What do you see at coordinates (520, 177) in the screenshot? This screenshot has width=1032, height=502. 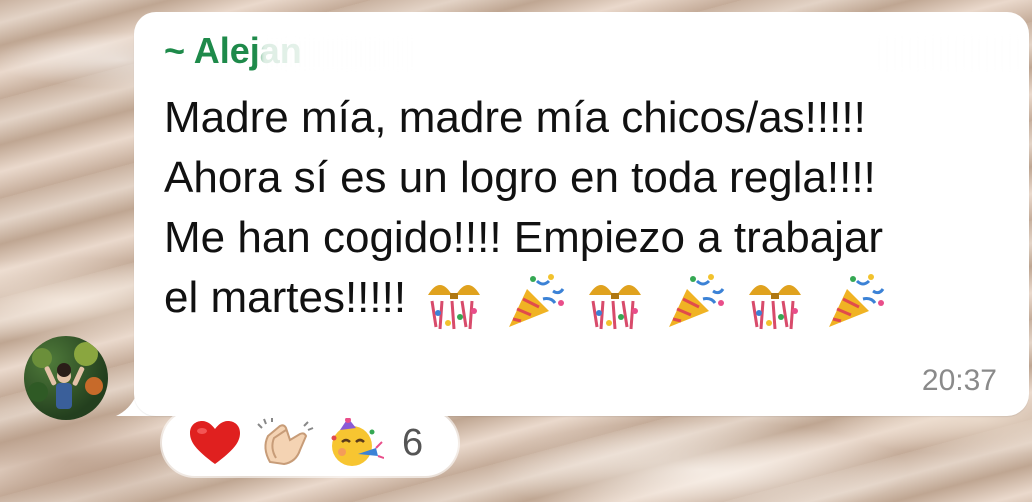 I see `message-line: Ahora sí es un logro en toda regla!!!!` at bounding box center [520, 177].